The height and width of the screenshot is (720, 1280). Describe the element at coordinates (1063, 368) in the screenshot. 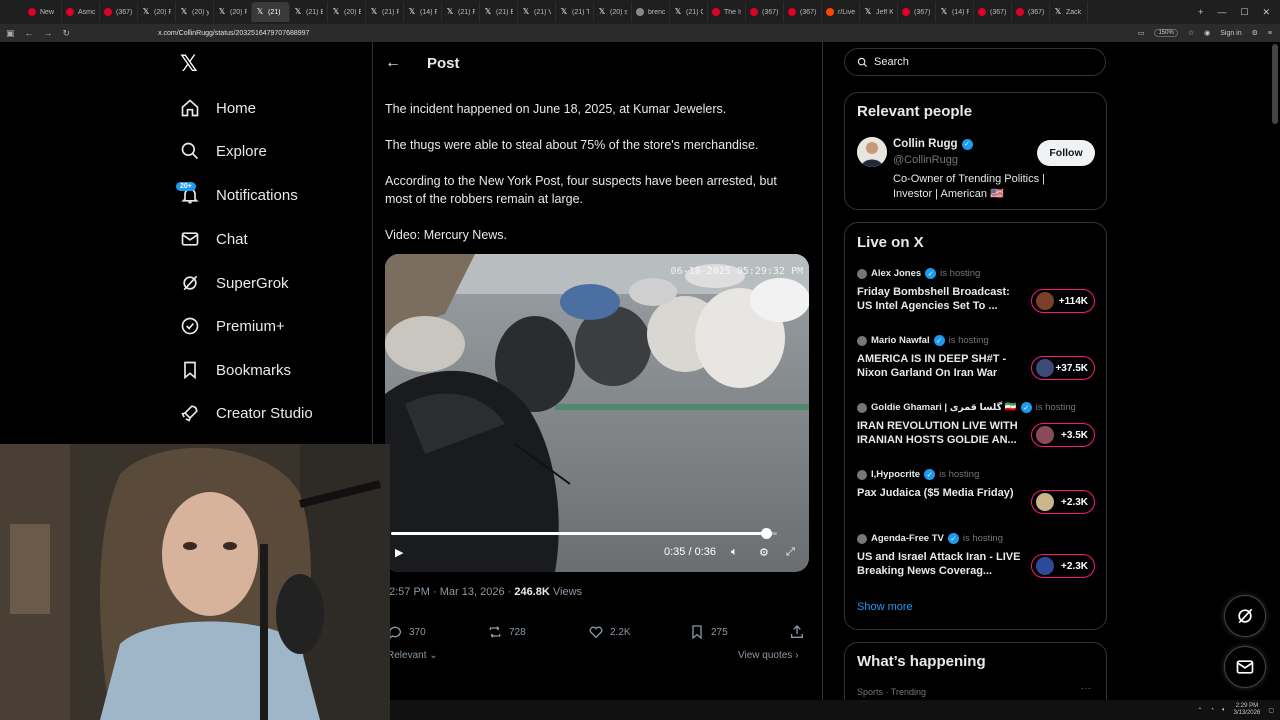

I see `live-listeners-pill: +37.5K` at that location.